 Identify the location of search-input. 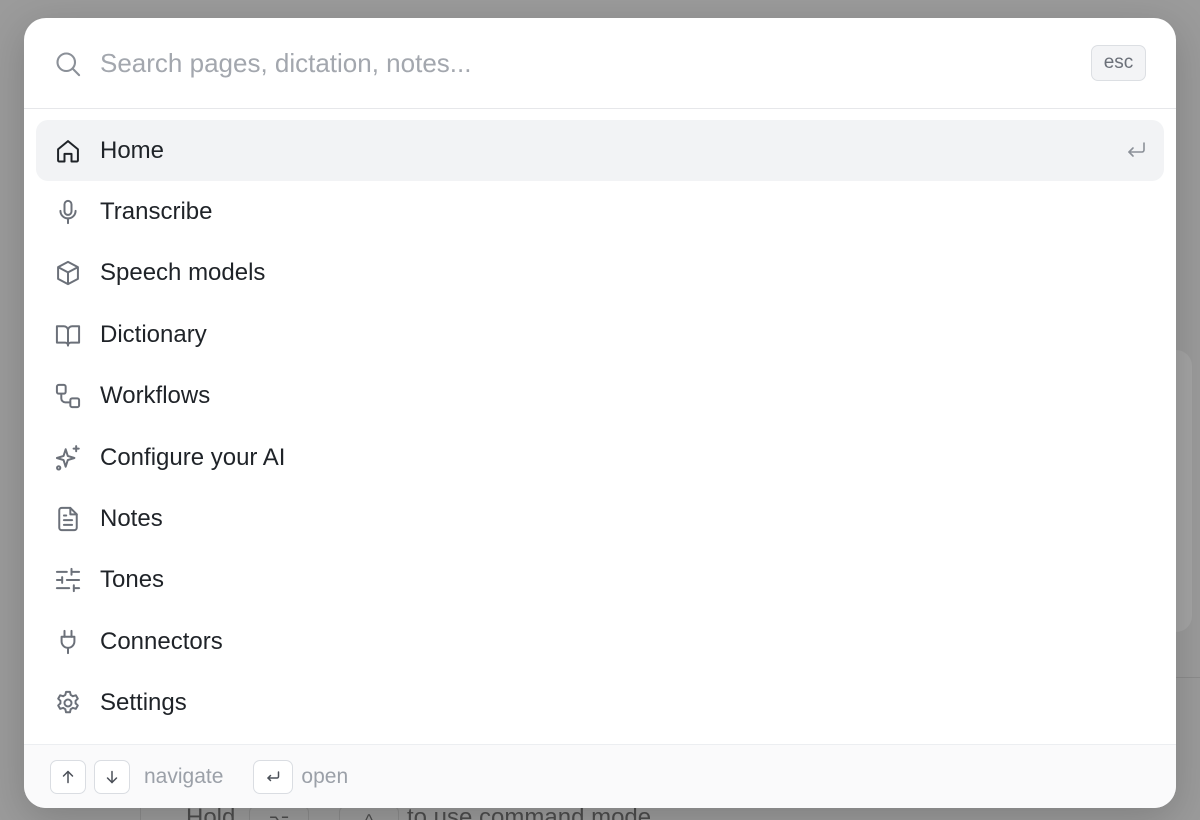
(580, 63).